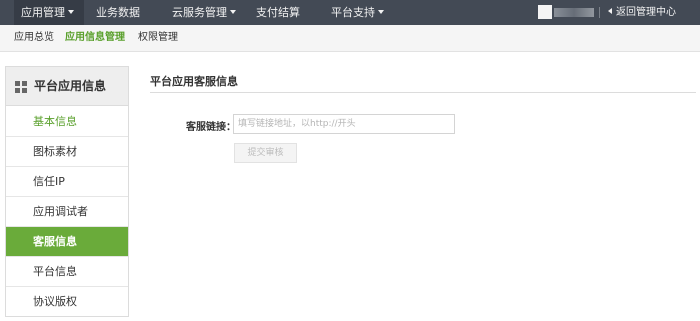 The image size is (700, 321). What do you see at coordinates (67, 152) in the screenshot?
I see `sidebar-item-icon-assets: 图标素材` at bounding box center [67, 152].